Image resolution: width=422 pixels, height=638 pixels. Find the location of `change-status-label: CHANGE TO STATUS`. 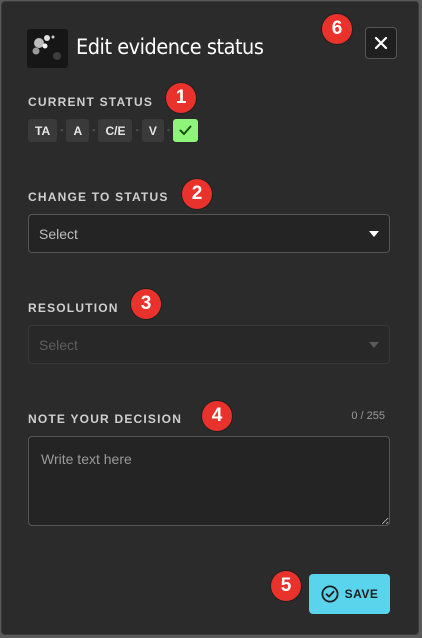

change-status-label: CHANGE TO STATUS is located at coordinates (98, 197).